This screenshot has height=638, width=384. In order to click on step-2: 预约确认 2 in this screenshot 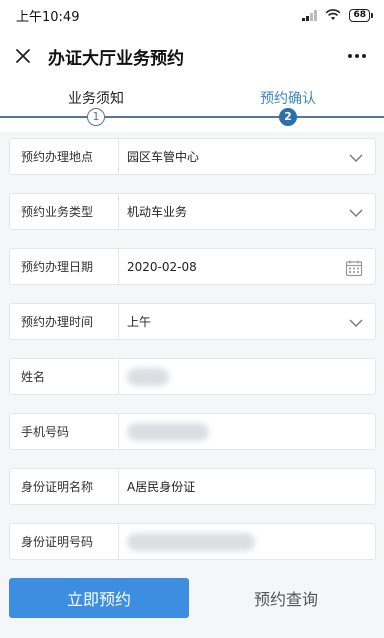, I will do `click(288, 108)`.